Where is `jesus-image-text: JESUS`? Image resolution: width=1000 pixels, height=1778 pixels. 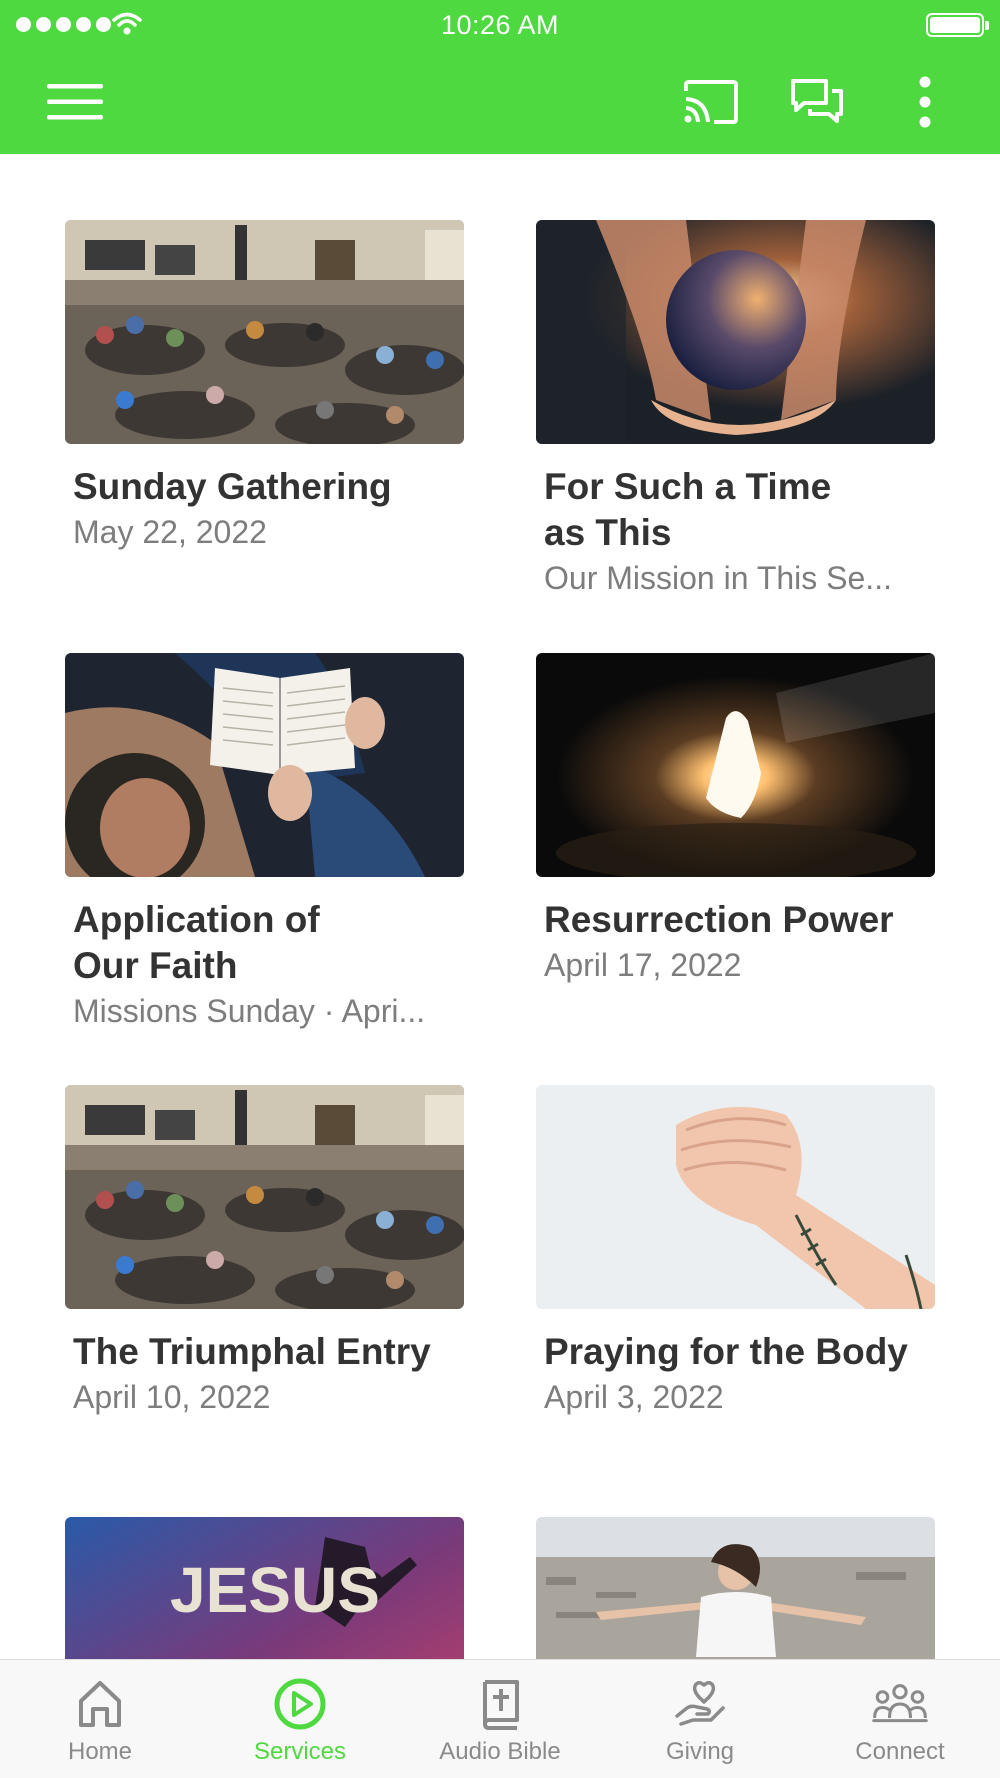 jesus-image-text: JESUS is located at coordinates (275, 1590).